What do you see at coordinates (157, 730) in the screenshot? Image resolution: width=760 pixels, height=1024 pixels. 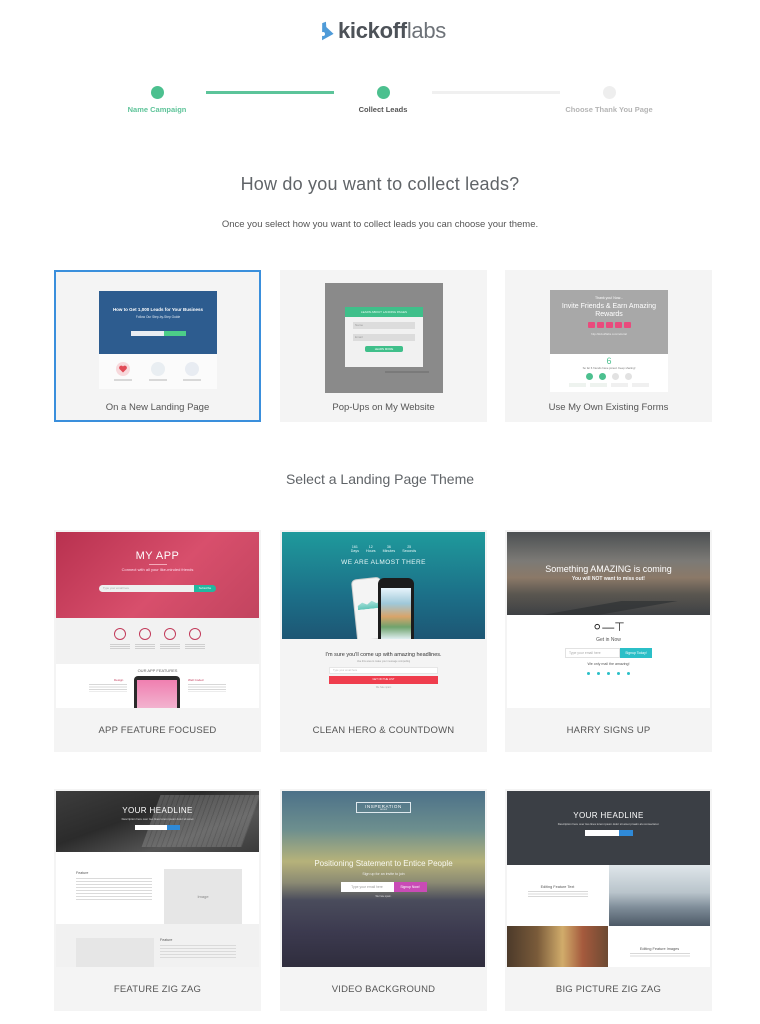 I see `theme-label: APP FEATURE FOCUSED` at bounding box center [157, 730].